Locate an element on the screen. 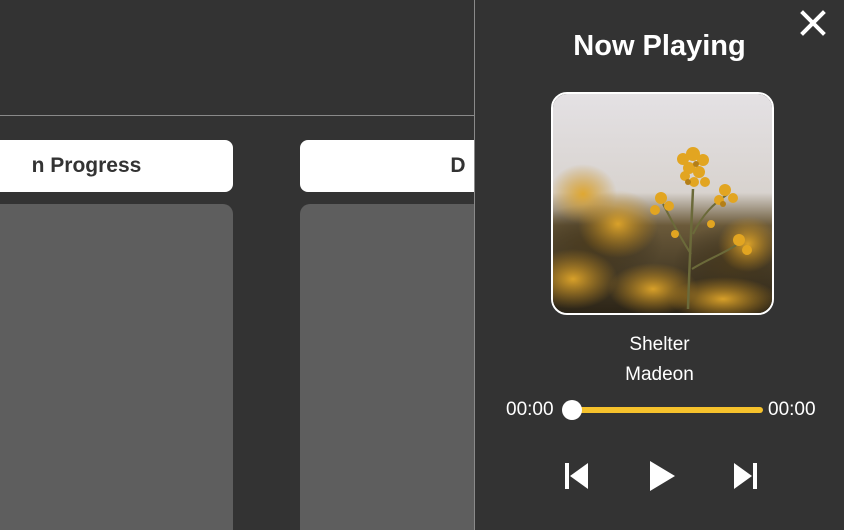 This screenshot has height=530, width=844. column-title: n Progress is located at coordinates (86, 165).